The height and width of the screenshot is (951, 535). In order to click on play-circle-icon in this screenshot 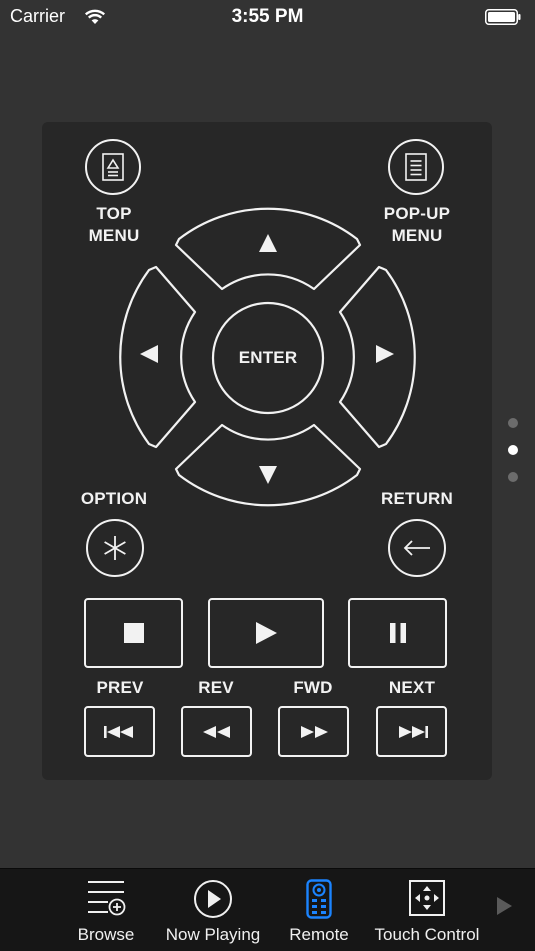, I will do `click(213, 899)`.